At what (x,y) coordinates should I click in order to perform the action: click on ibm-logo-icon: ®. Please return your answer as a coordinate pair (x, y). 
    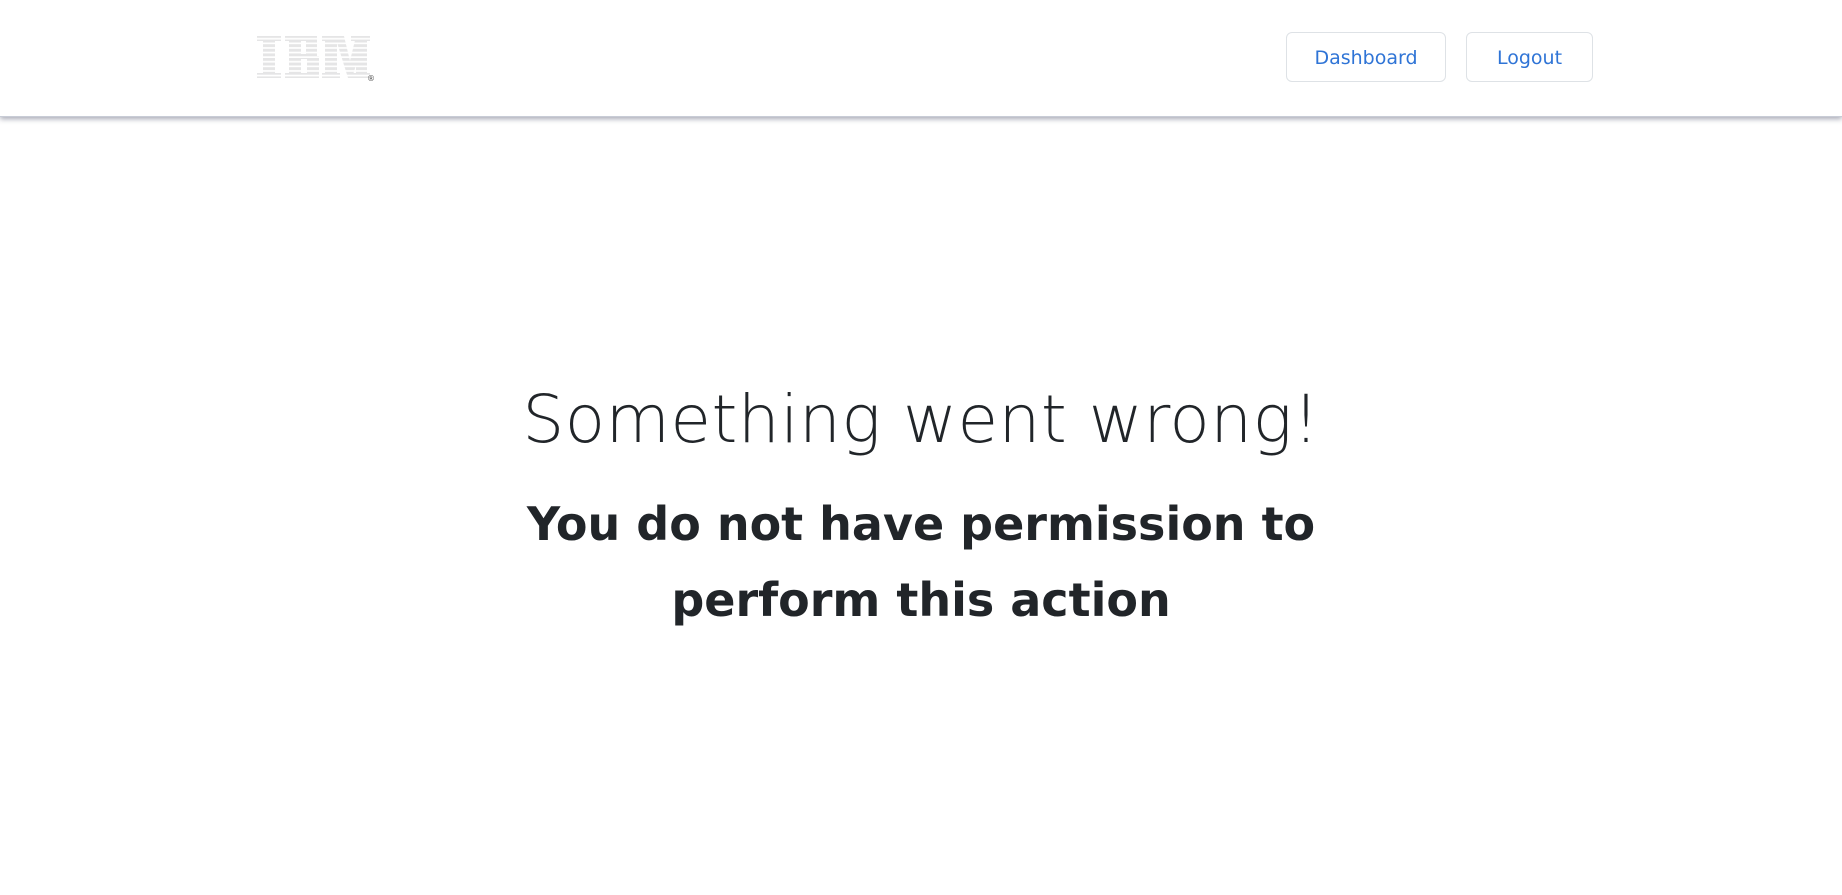
    Looking at the image, I should click on (315, 58).